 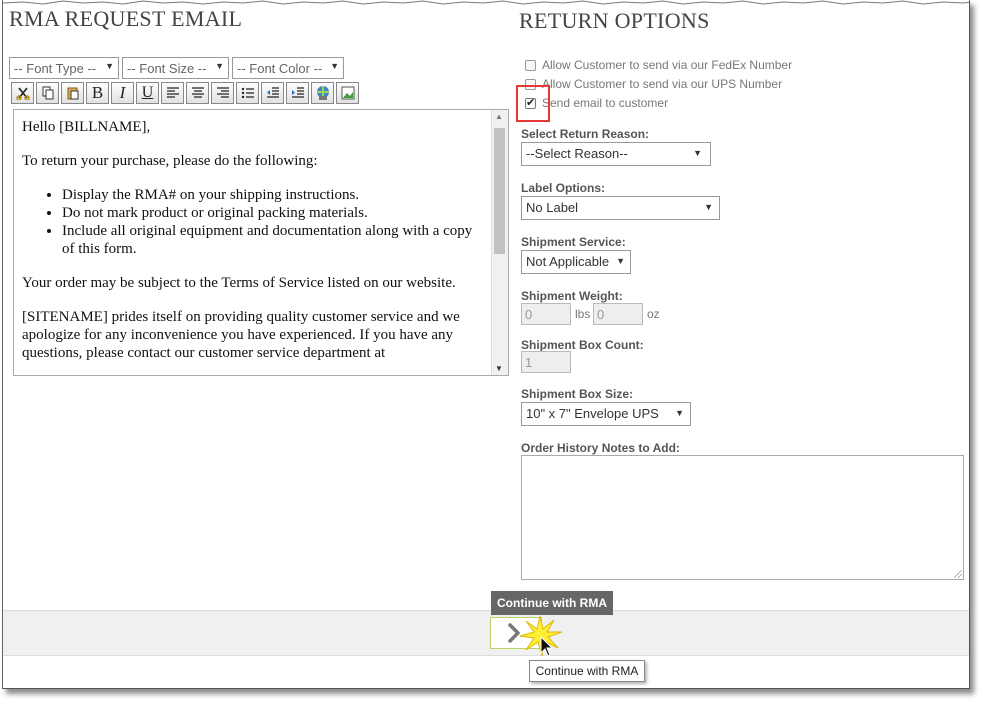 What do you see at coordinates (582, 345) in the screenshot?
I see `box-count-label: Shipment Box Count:` at bounding box center [582, 345].